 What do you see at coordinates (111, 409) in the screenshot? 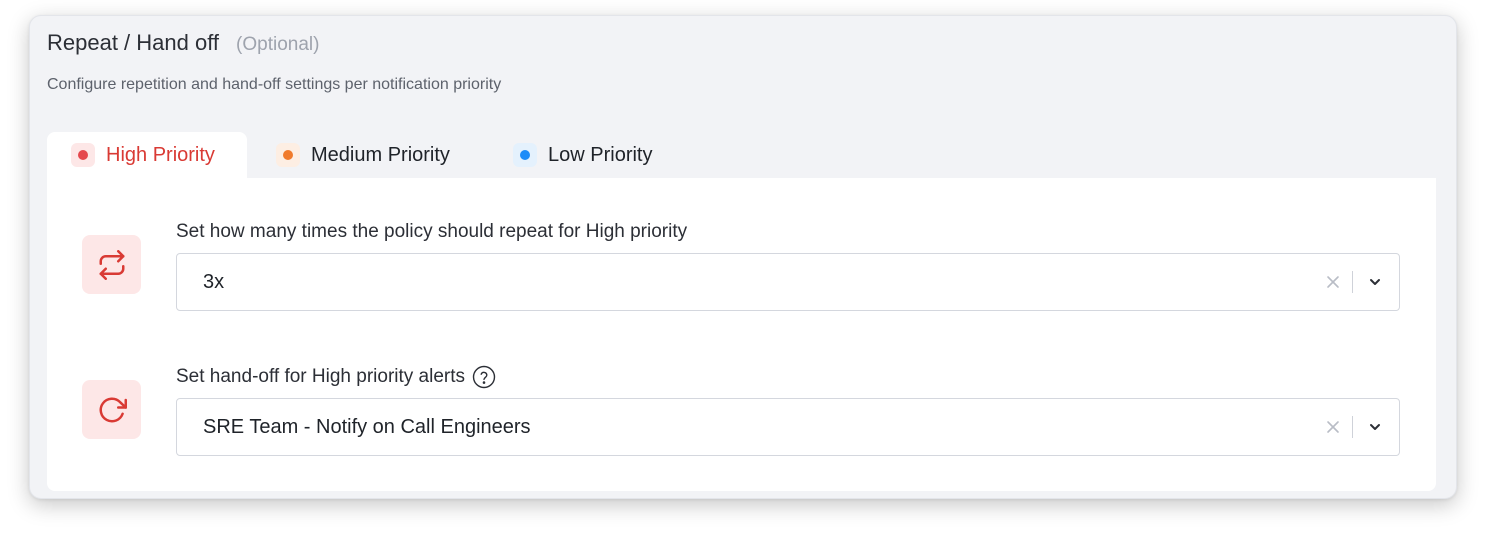
I see `rotate-cw-icon` at bounding box center [111, 409].